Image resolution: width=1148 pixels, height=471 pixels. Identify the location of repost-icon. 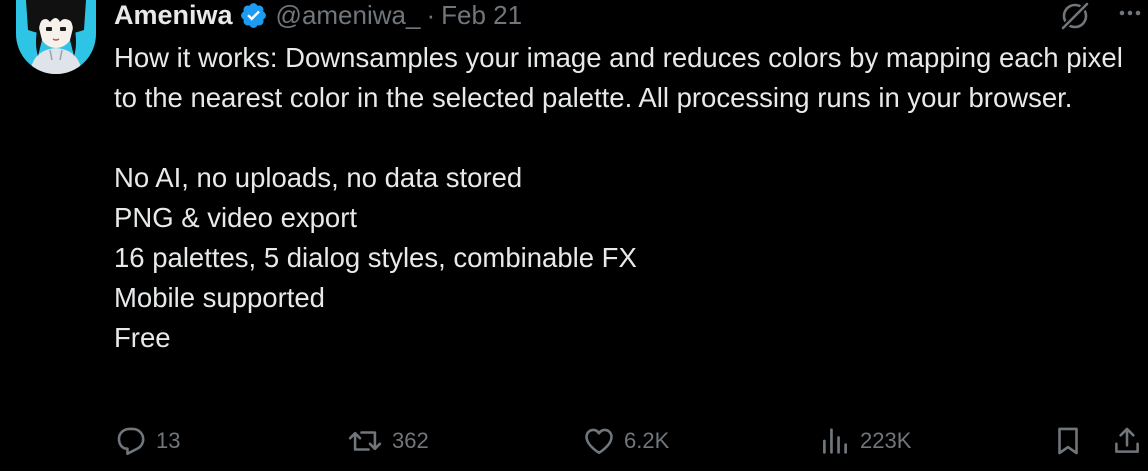
(365, 441).